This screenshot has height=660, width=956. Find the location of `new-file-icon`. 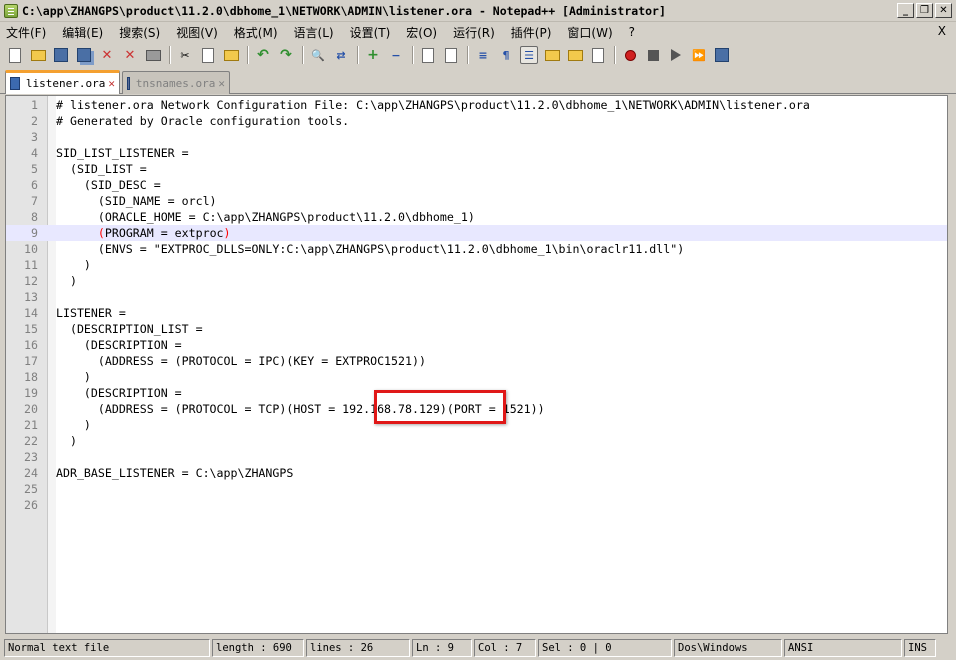

new-file-icon is located at coordinates (15, 55).